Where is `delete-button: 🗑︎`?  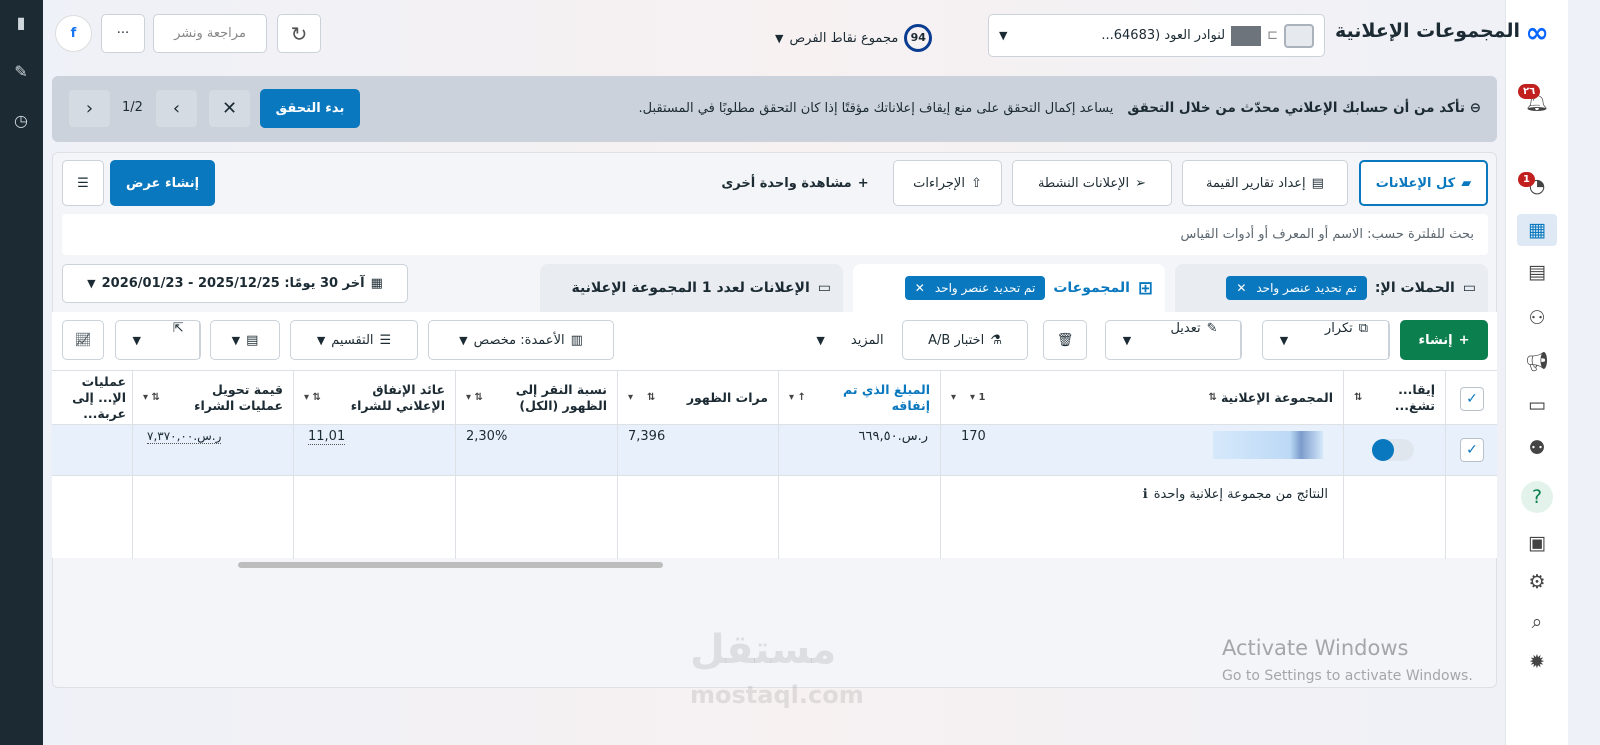
delete-button: 🗑︎ is located at coordinates (1065, 340).